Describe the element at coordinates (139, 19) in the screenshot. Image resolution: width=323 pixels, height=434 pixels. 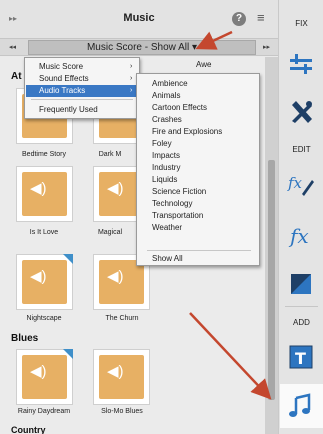
I see `panel-titlebar: ▸▸ Music ? ≡` at that location.